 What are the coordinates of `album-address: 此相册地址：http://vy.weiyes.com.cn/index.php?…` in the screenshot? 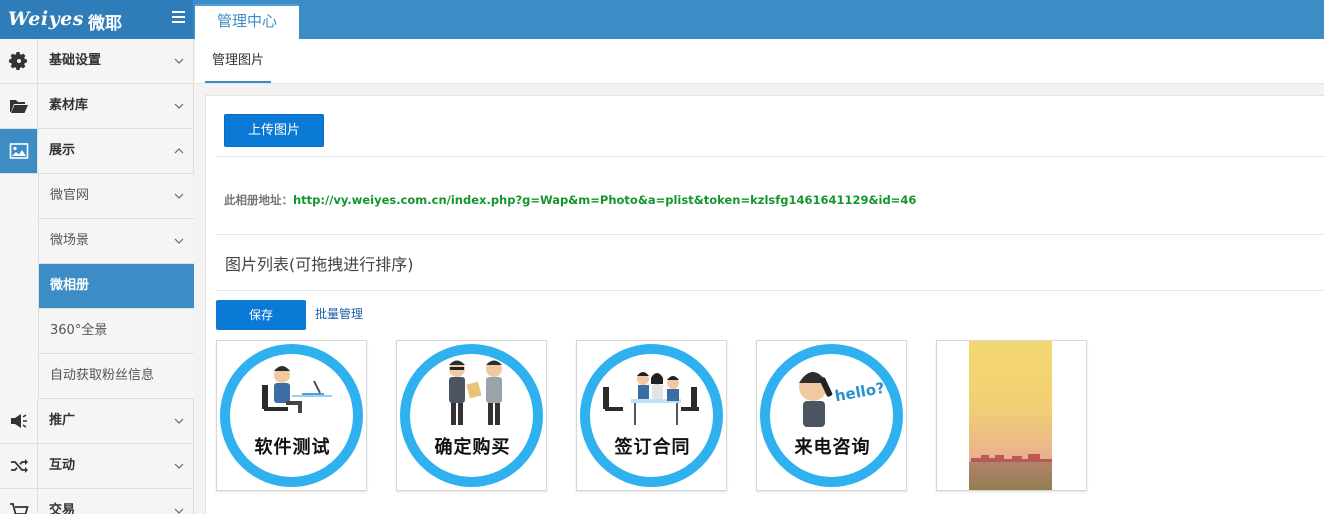 It's located at (570, 200).